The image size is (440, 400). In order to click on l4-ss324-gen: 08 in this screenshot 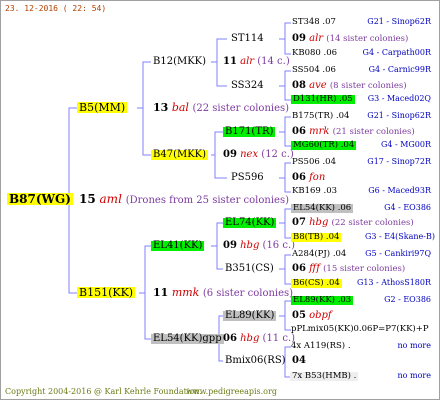, I will do `click(299, 85)`.